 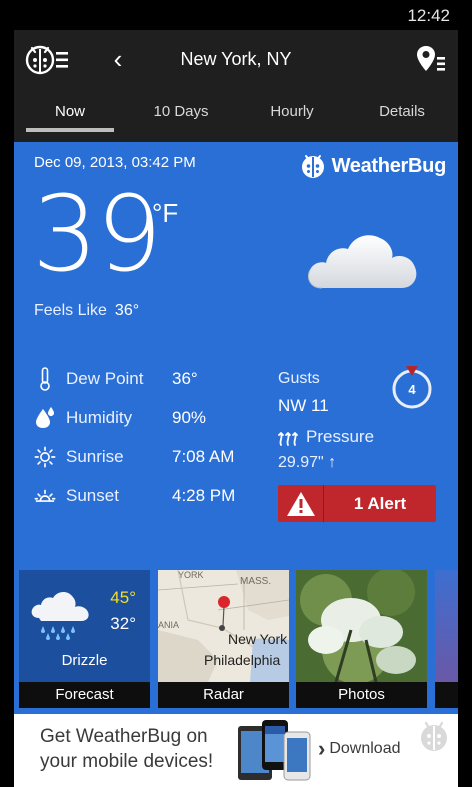 I want to click on sunset-label: Sunset, so click(x=92, y=495).